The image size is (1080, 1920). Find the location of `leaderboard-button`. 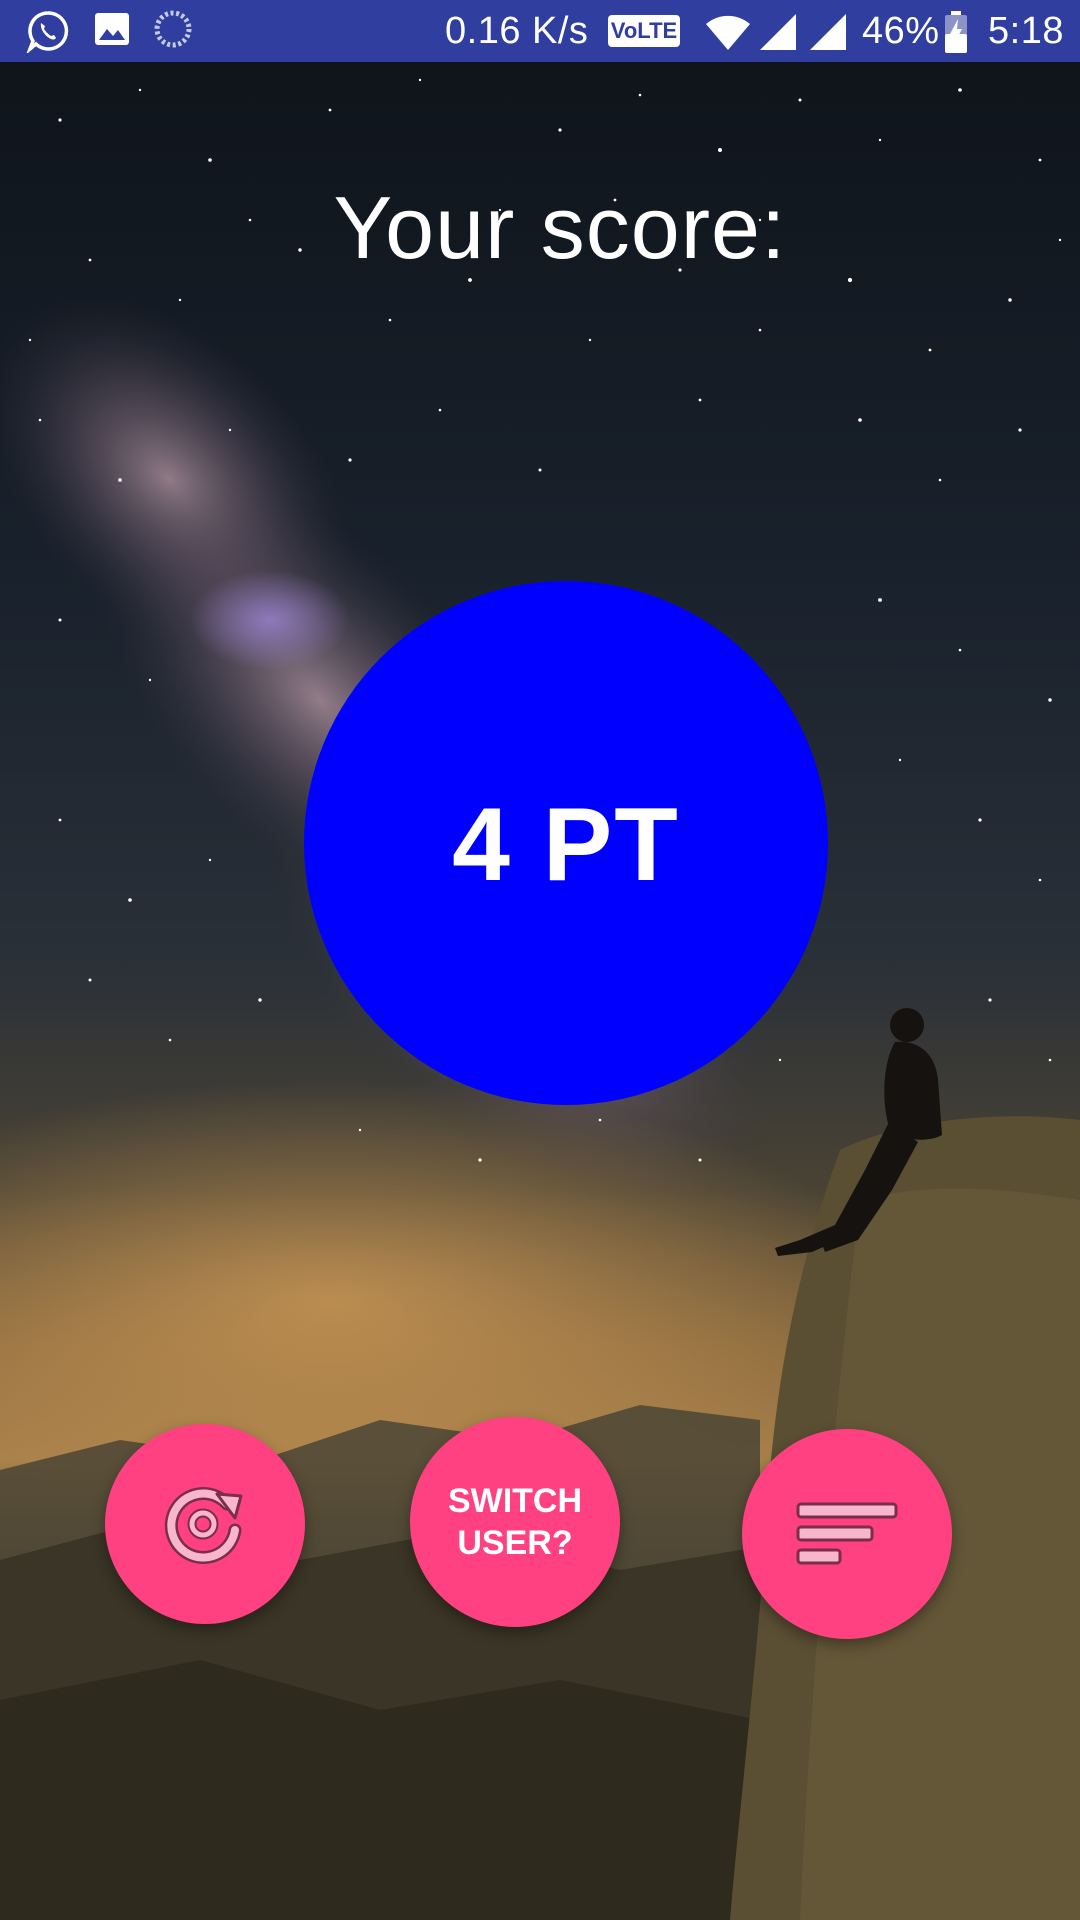

leaderboard-button is located at coordinates (847, 1534).